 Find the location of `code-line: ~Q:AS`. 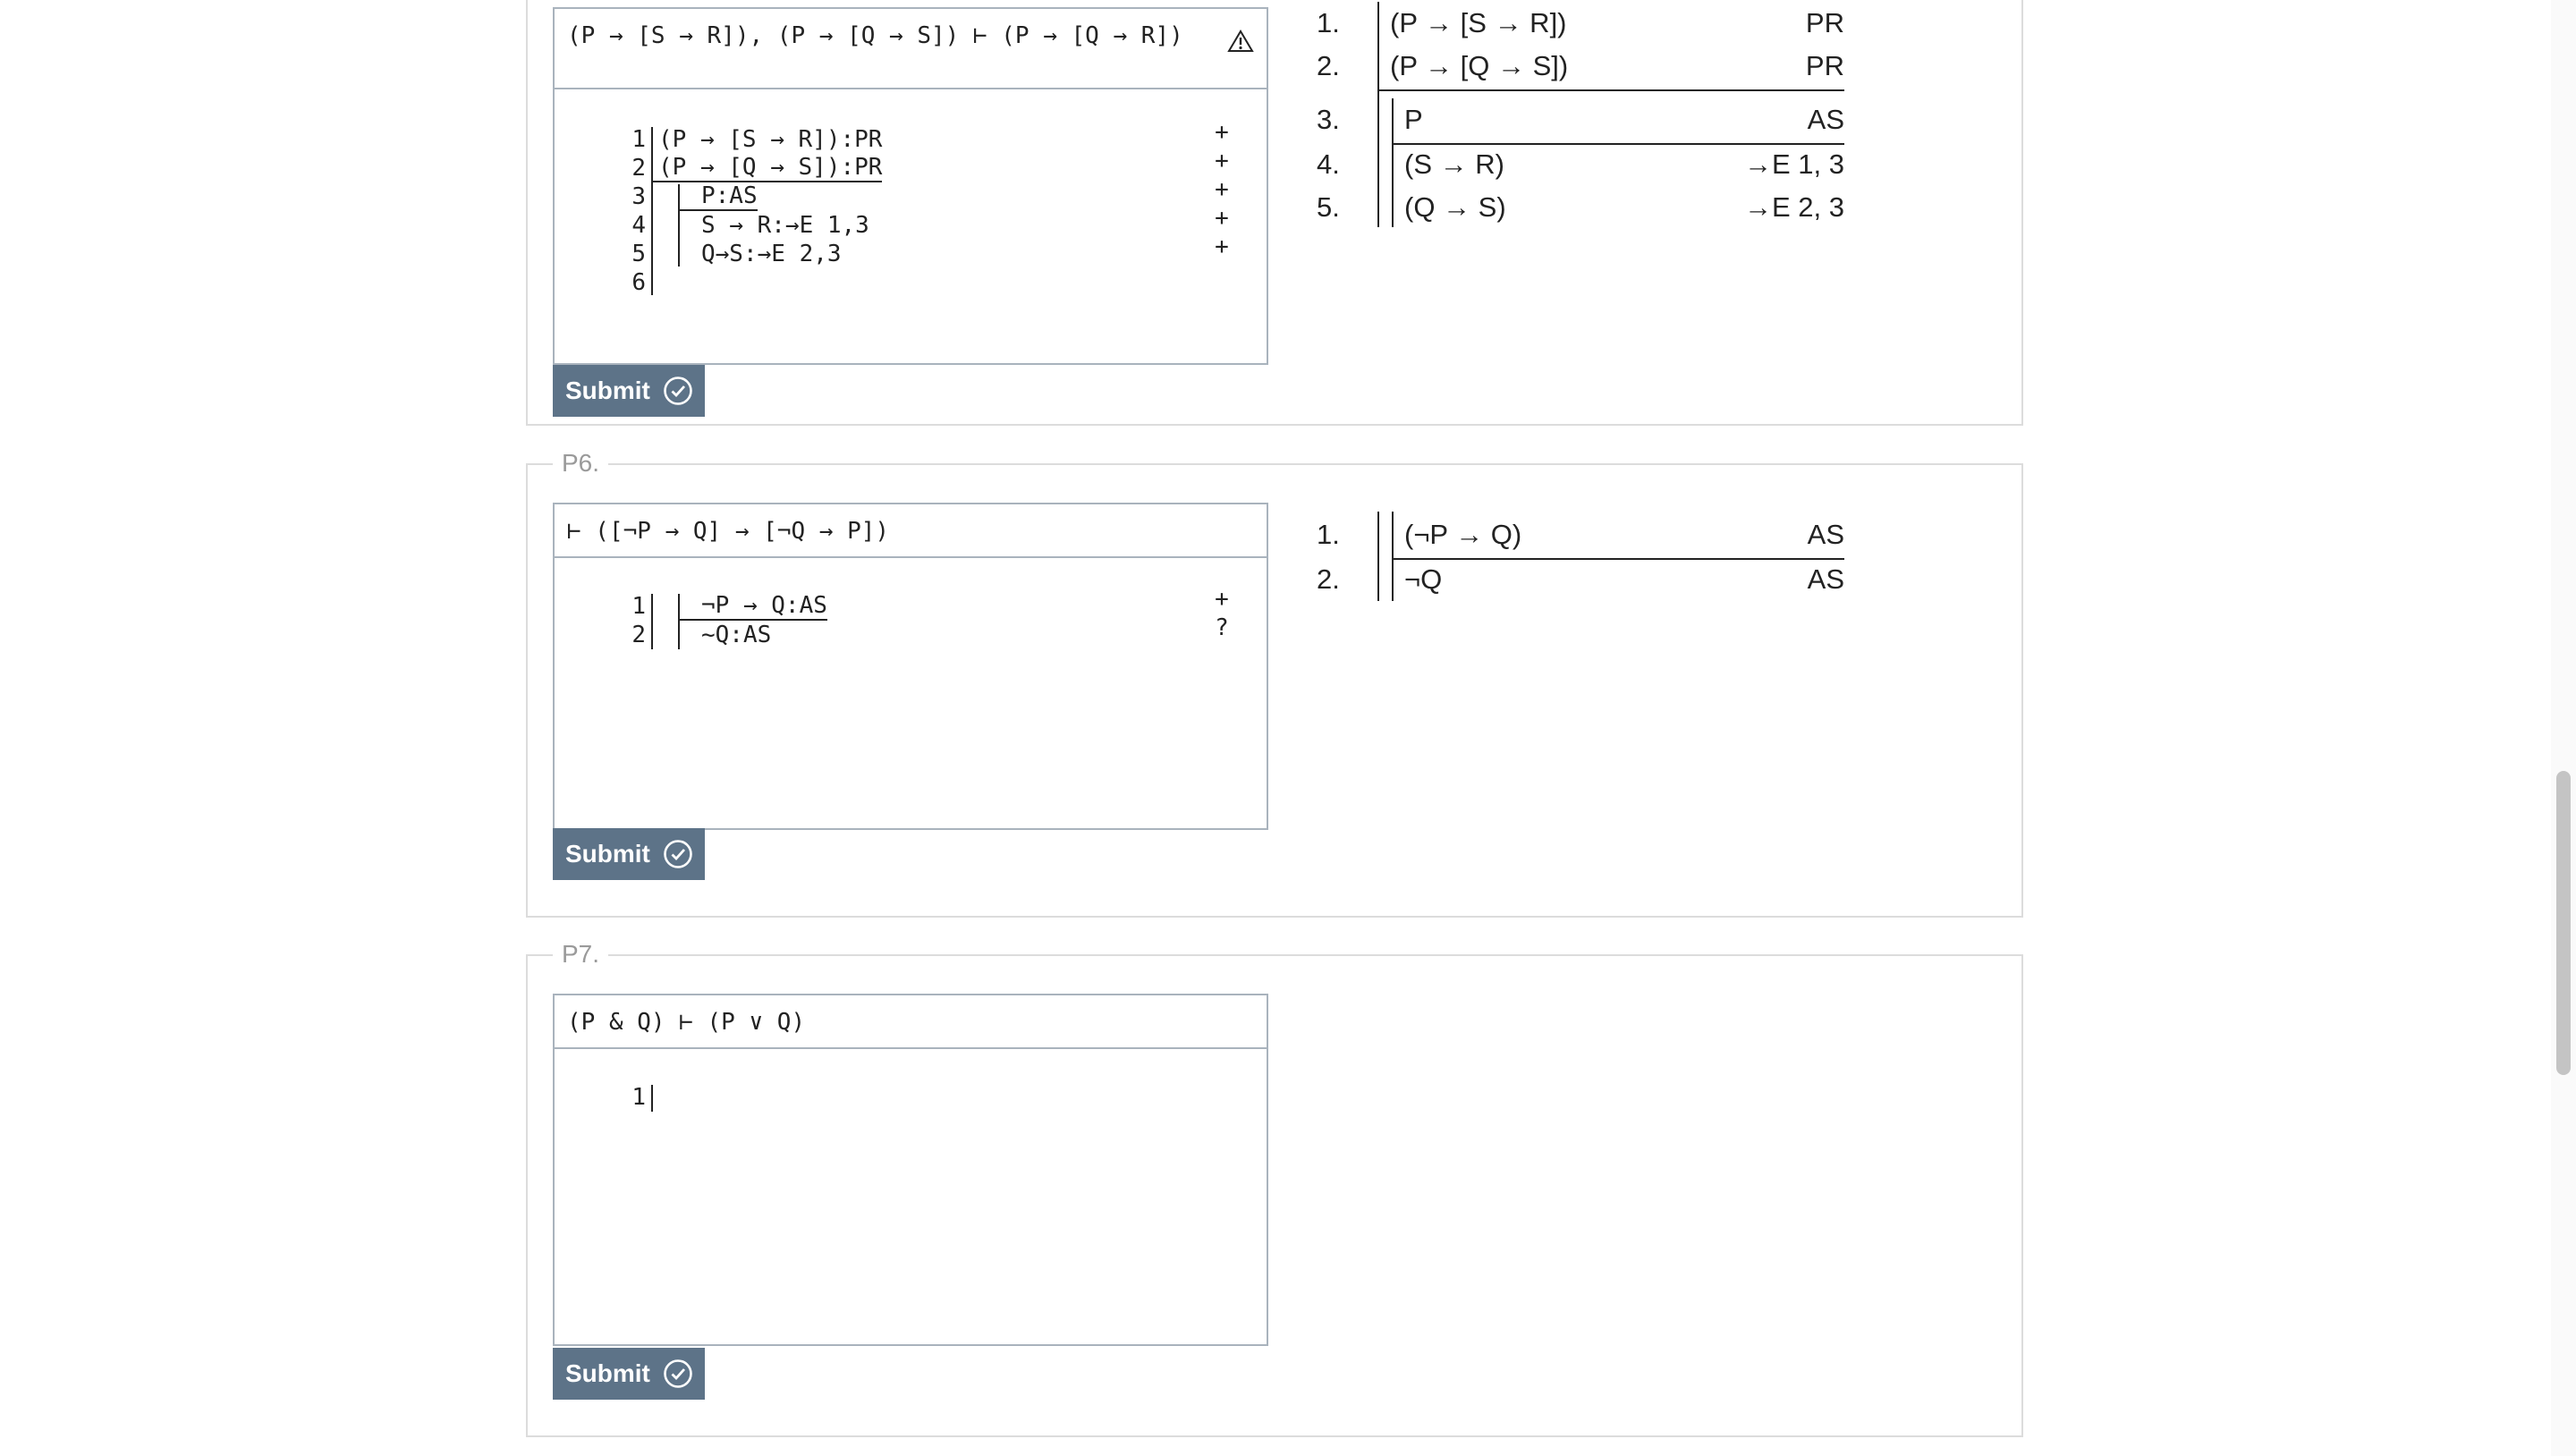

code-line: ~Q:AS is located at coordinates (736, 635).